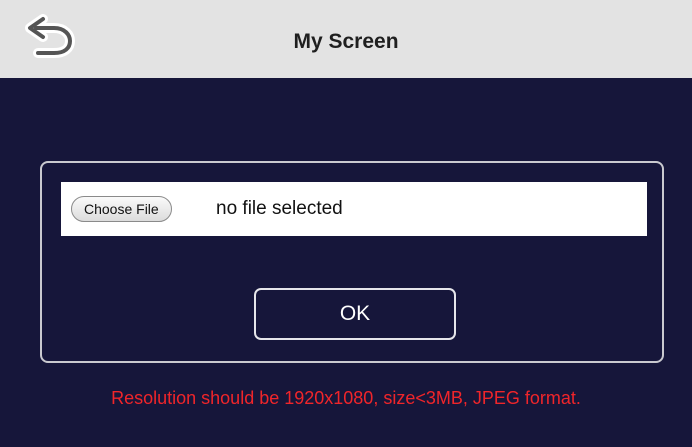 This screenshot has width=692, height=447. I want to click on file-status-text: no file selected, so click(279, 208).